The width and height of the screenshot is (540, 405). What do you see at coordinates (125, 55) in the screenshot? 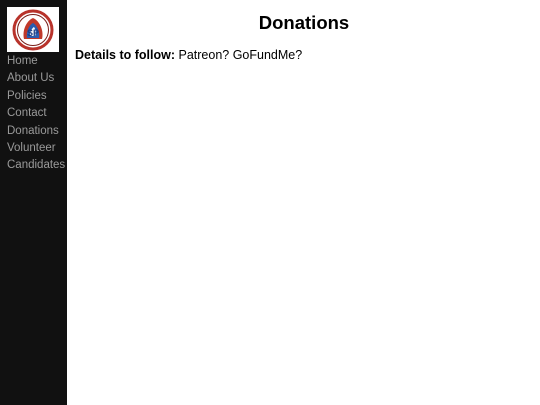
I see `details-label: Details to follow:` at bounding box center [125, 55].